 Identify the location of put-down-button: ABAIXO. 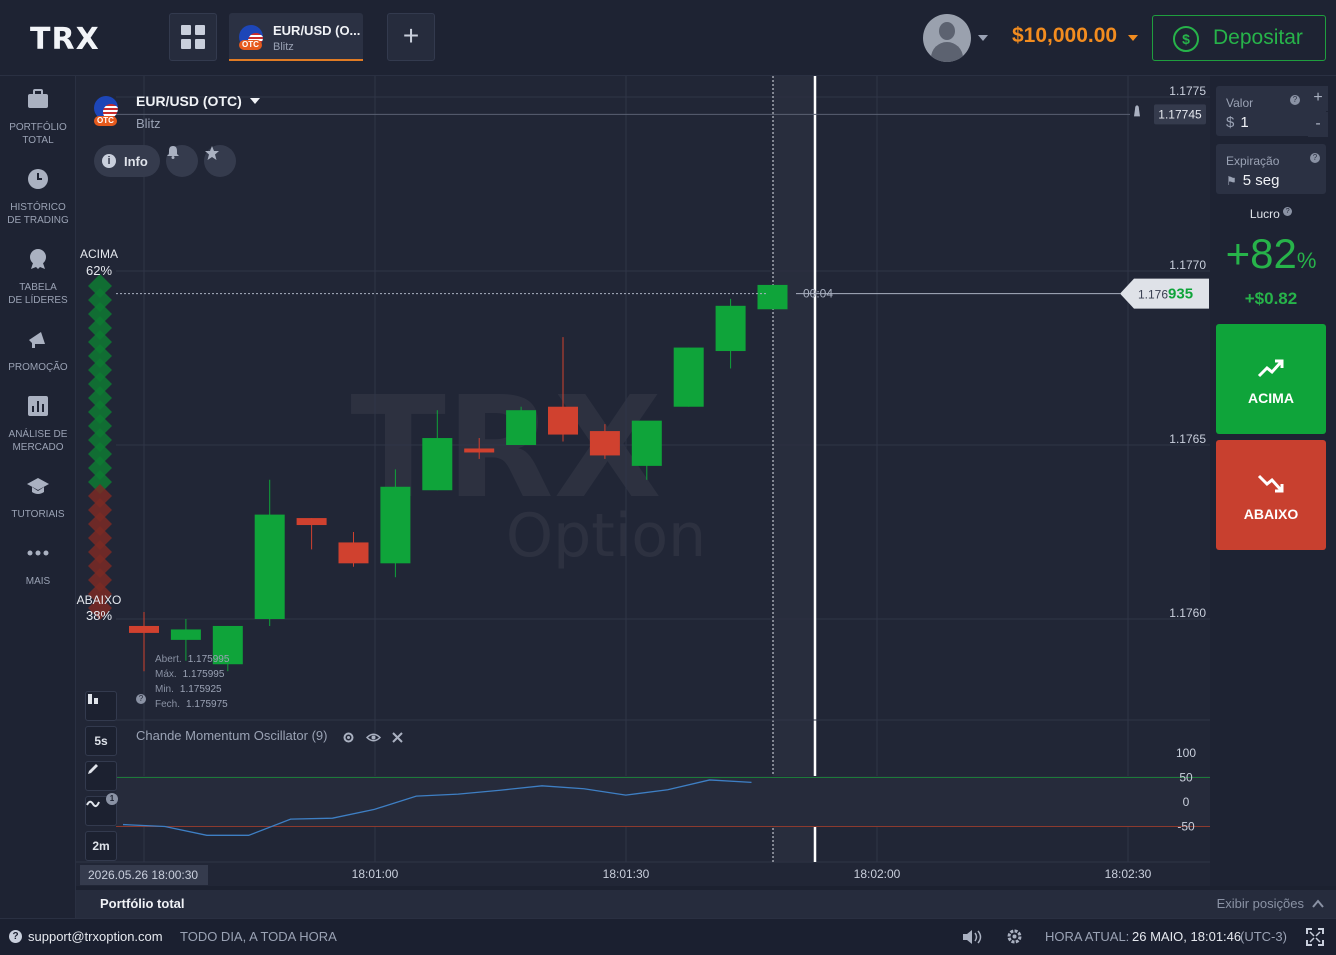
(1271, 495).